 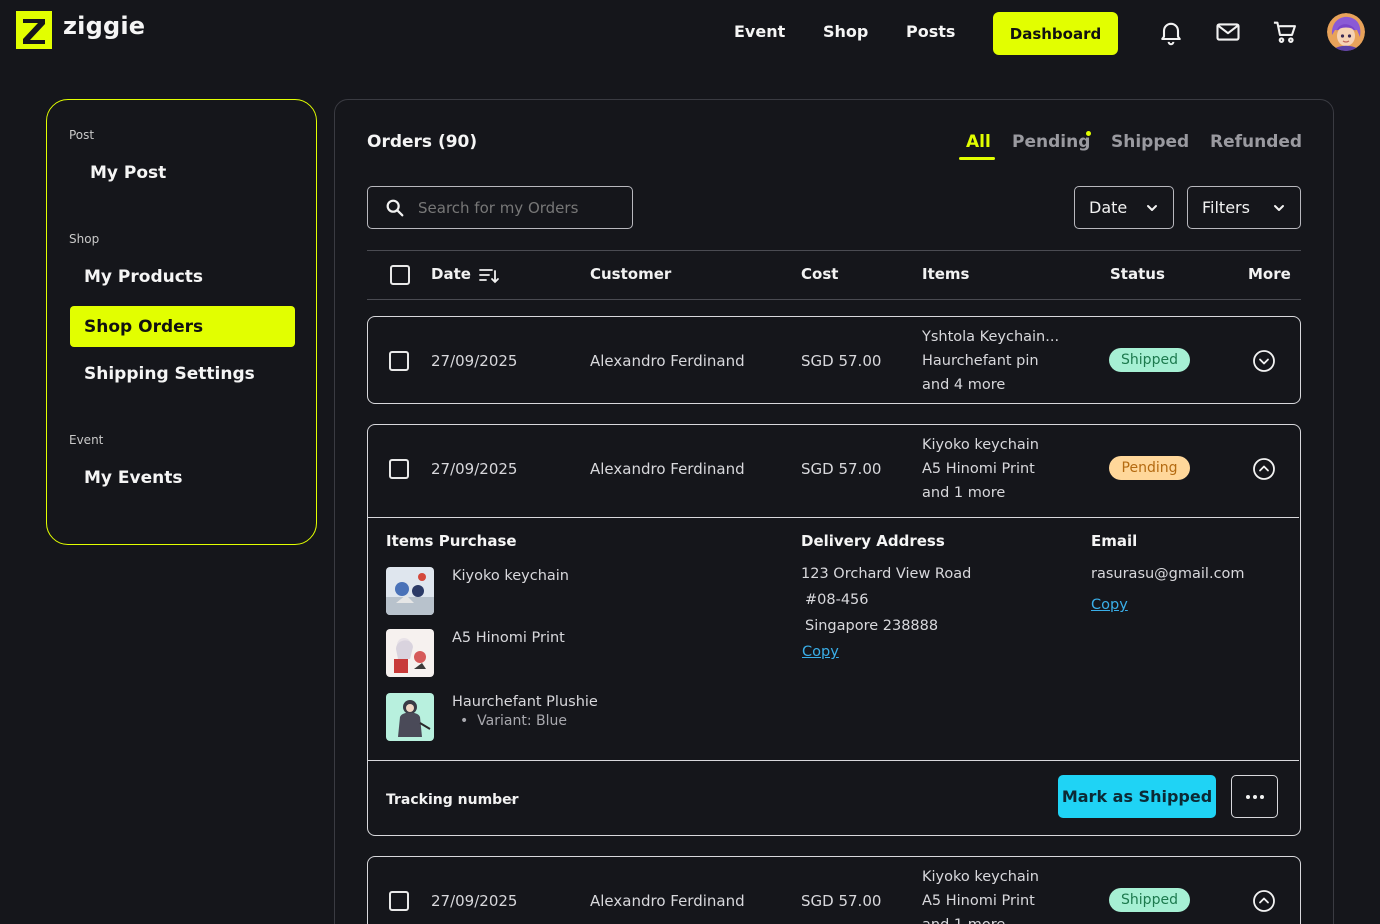 What do you see at coordinates (489, 276) in the screenshot?
I see `sort-icon` at bounding box center [489, 276].